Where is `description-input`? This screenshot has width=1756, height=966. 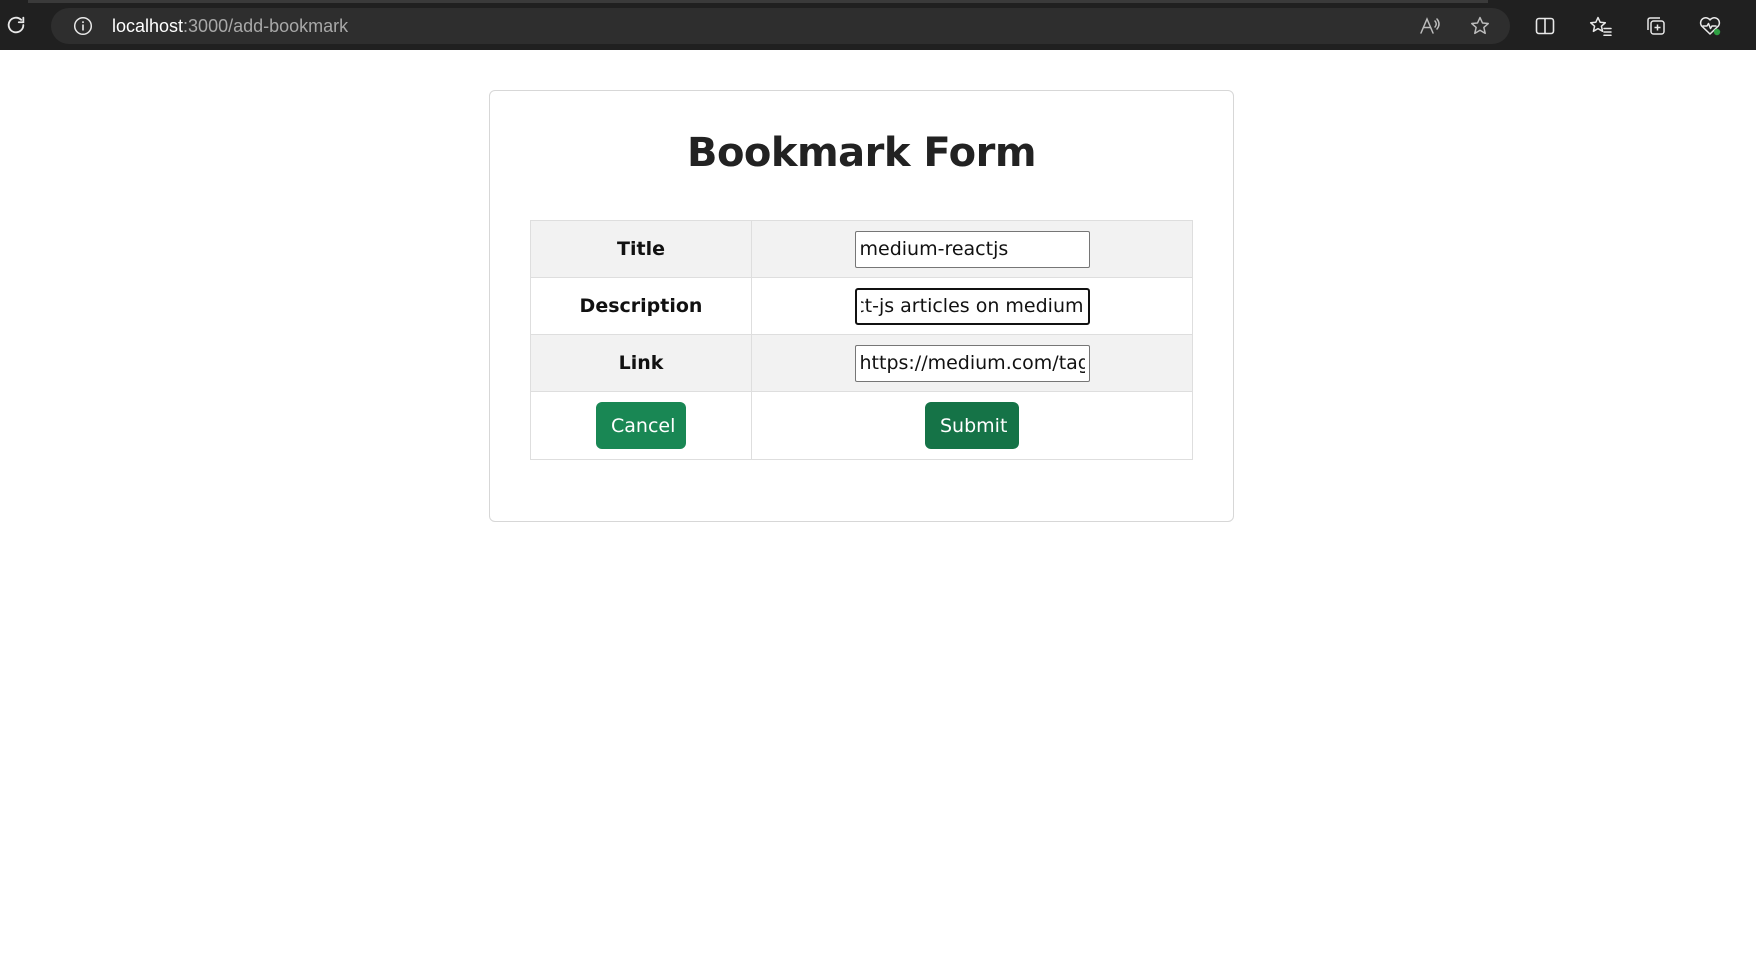 description-input is located at coordinates (972, 306).